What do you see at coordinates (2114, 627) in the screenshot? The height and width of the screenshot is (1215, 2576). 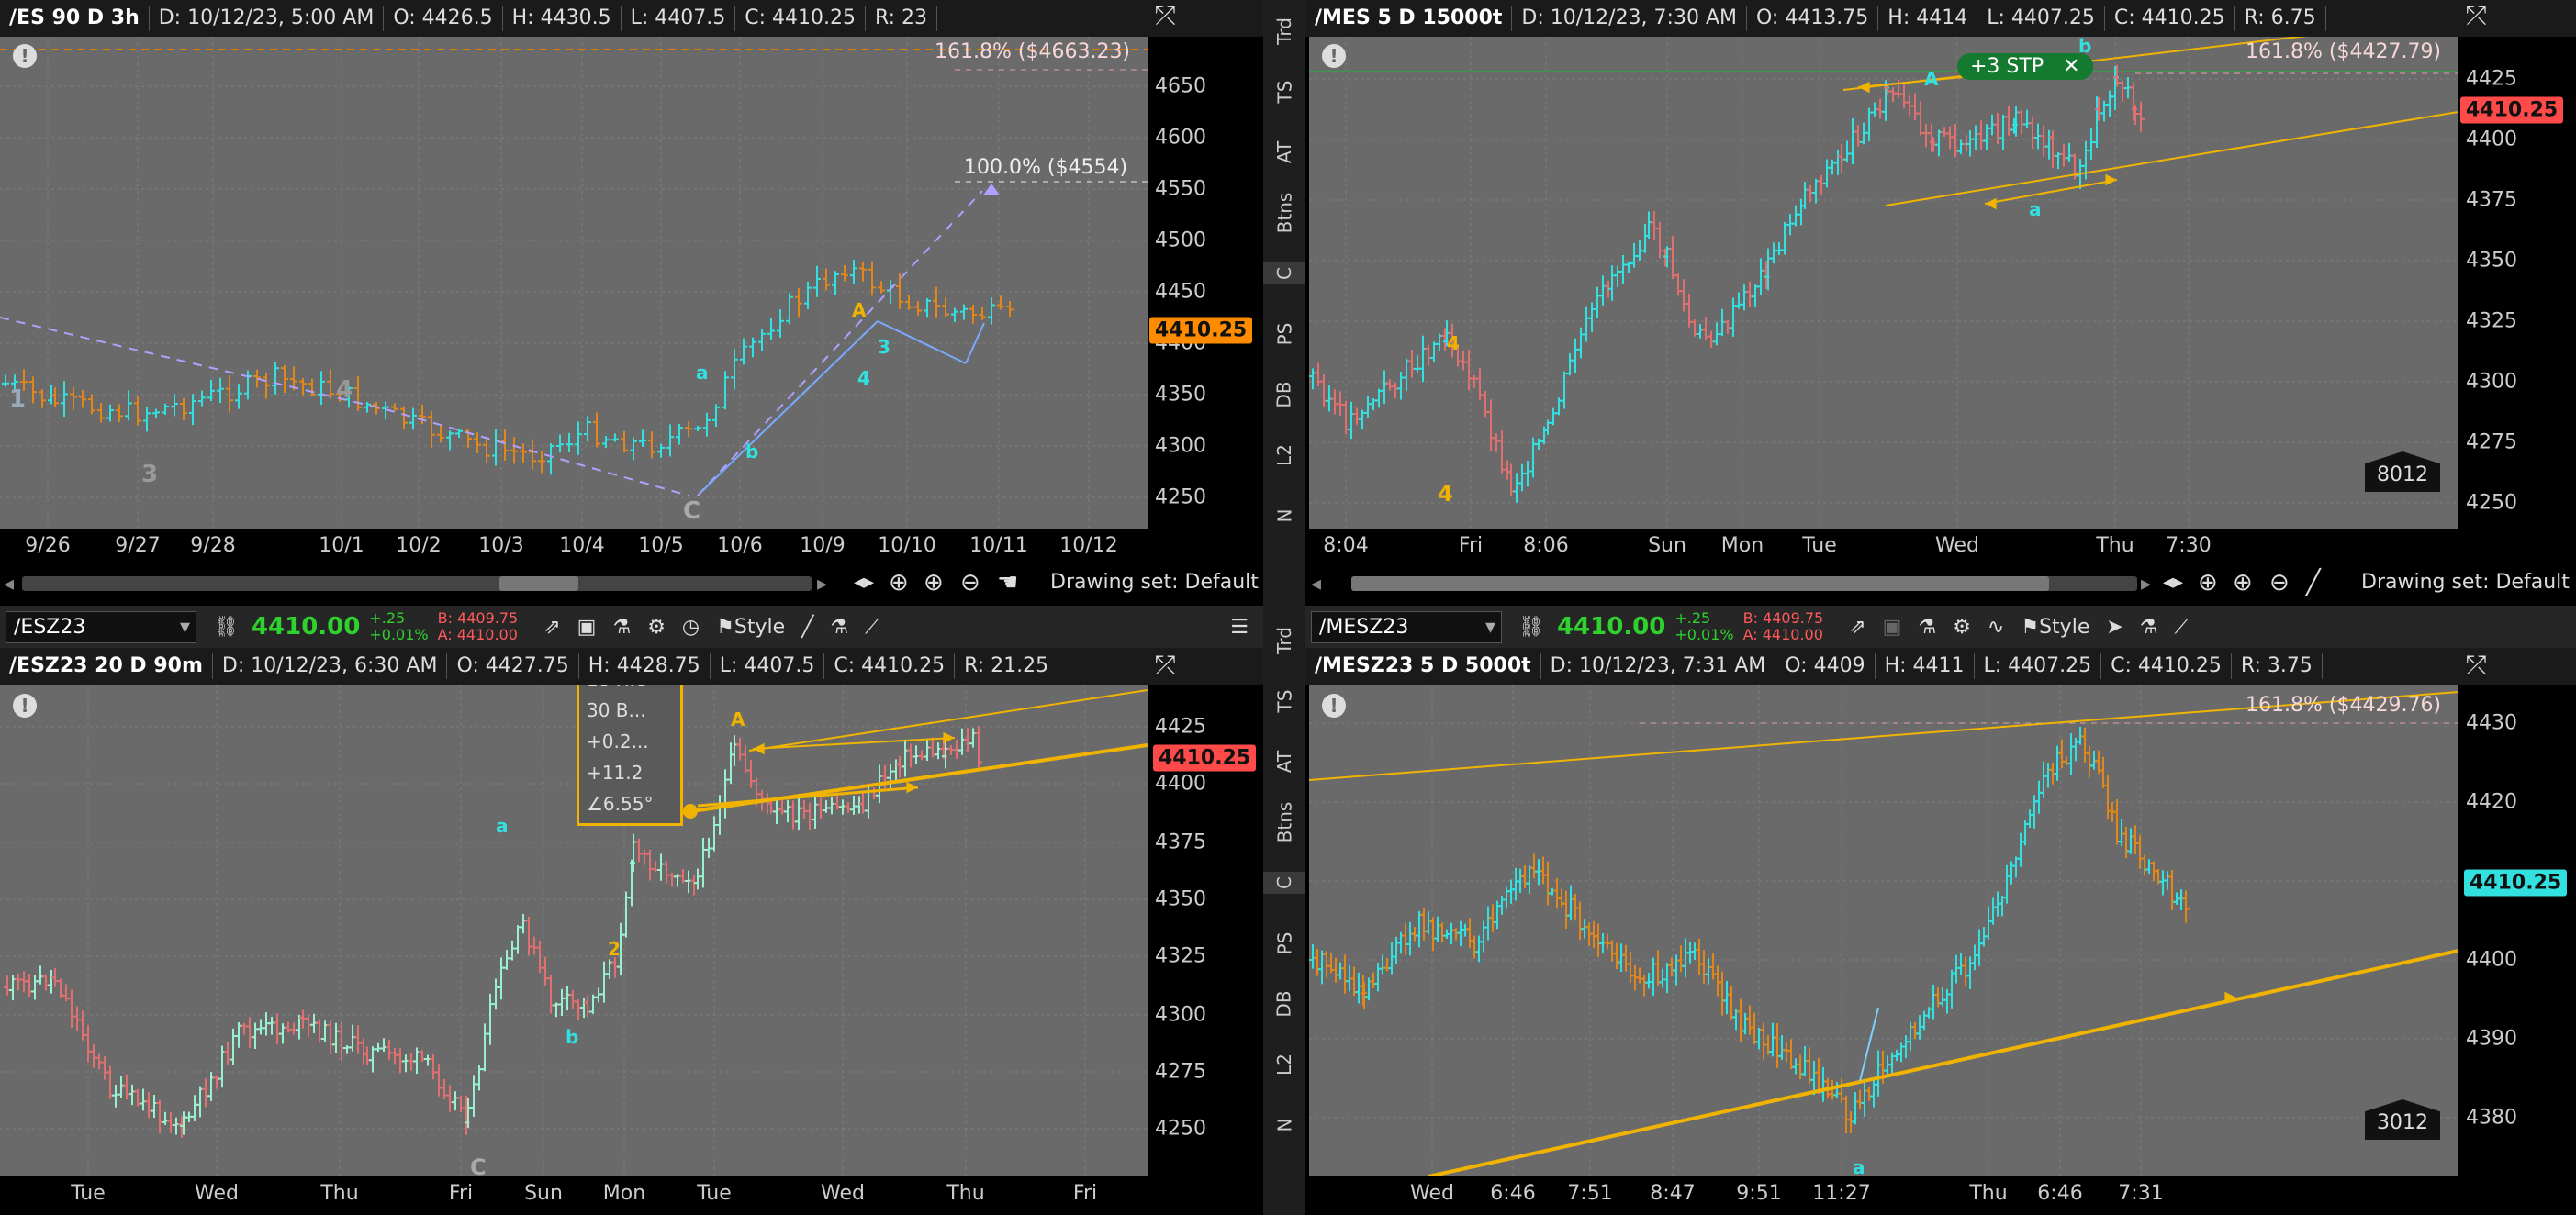 I see `cursor-icon: ➤` at bounding box center [2114, 627].